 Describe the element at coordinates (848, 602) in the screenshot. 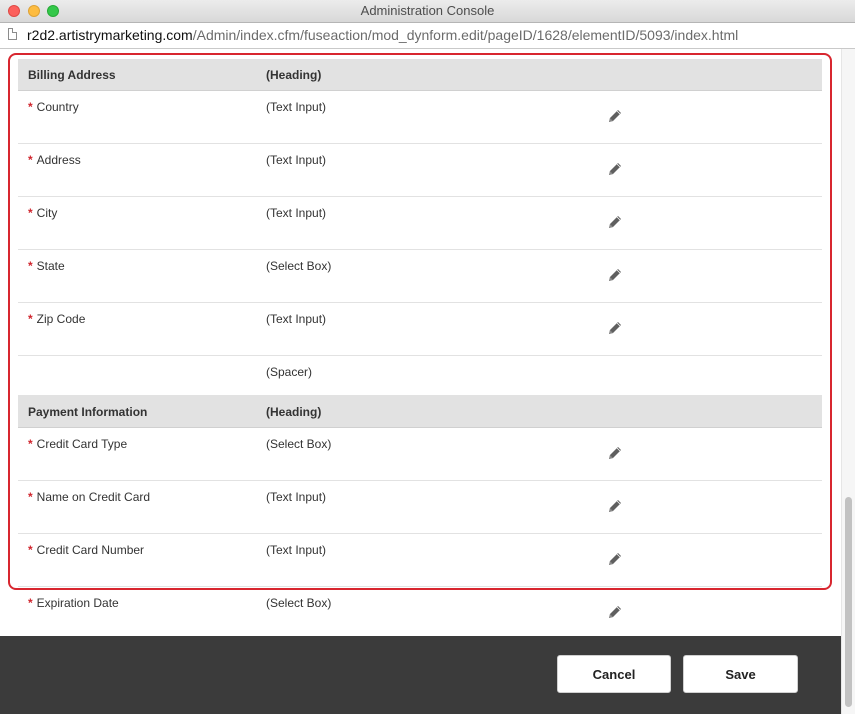

I see `scrollbar-thumb` at that location.